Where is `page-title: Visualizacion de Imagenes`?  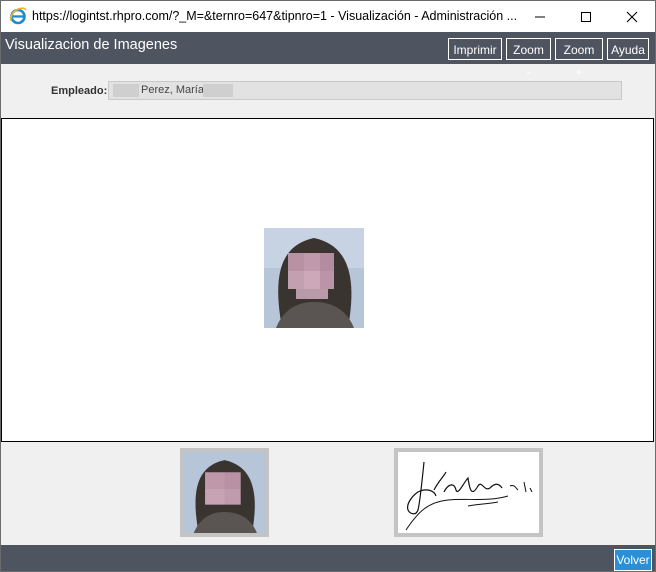 page-title: Visualizacion de Imagenes is located at coordinates (91, 45).